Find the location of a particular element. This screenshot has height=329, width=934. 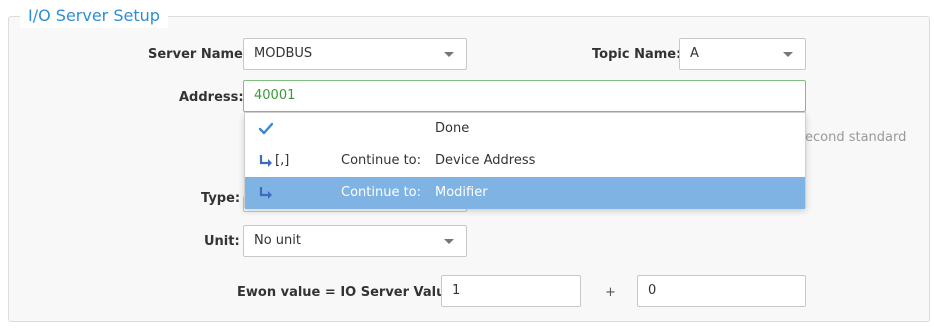

type-label: Type: is located at coordinates (221, 198).